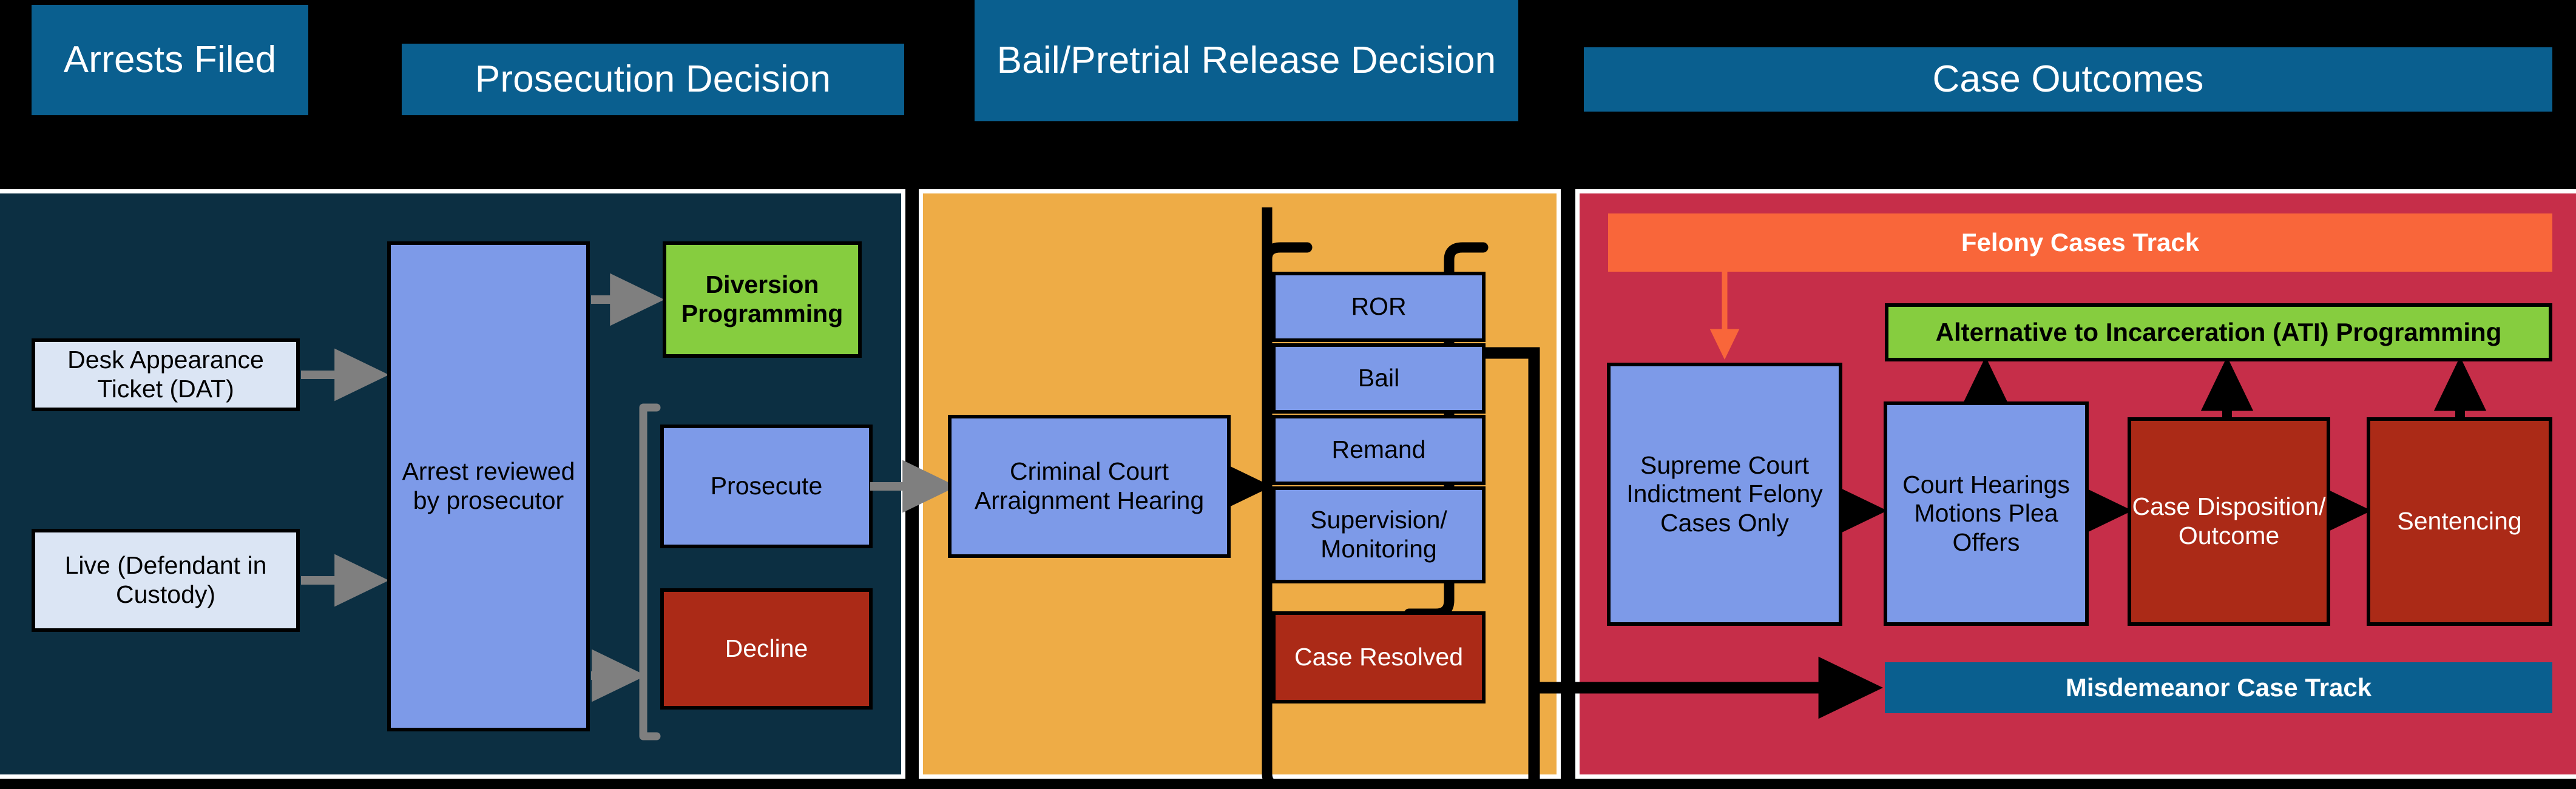 Image resolution: width=2576 pixels, height=789 pixels. I want to click on banner-felony-cases-track: Felony Cases Track, so click(2080, 243).